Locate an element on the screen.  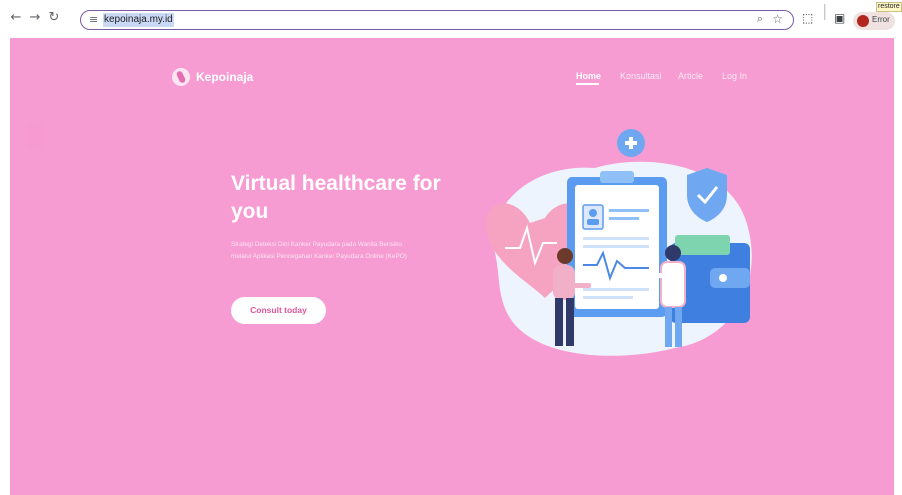
plus-vertical is located at coordinates (631, 143).